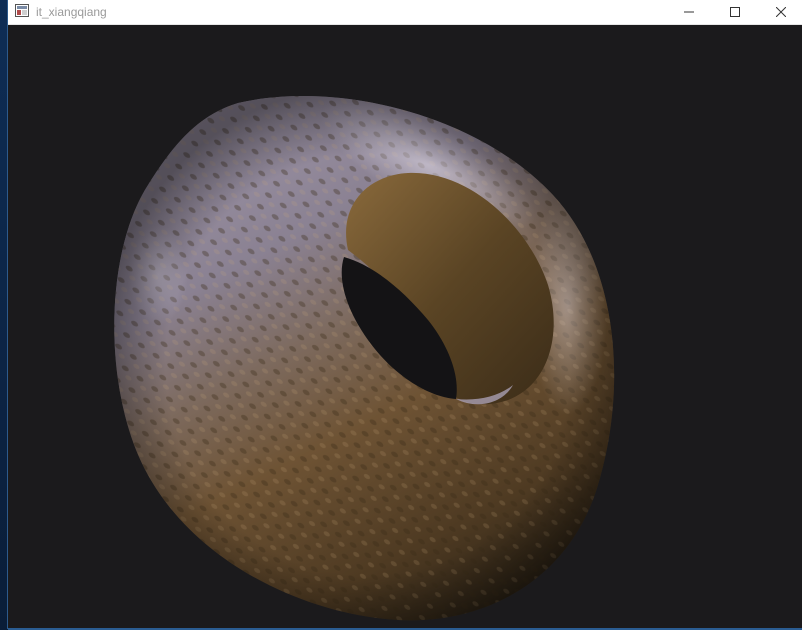 The width and height of the screenshot is (802, 630). Describe the element at coordinates (71, 12) in the screenshot. I see `window-title: it_xiangqiang` at that location.